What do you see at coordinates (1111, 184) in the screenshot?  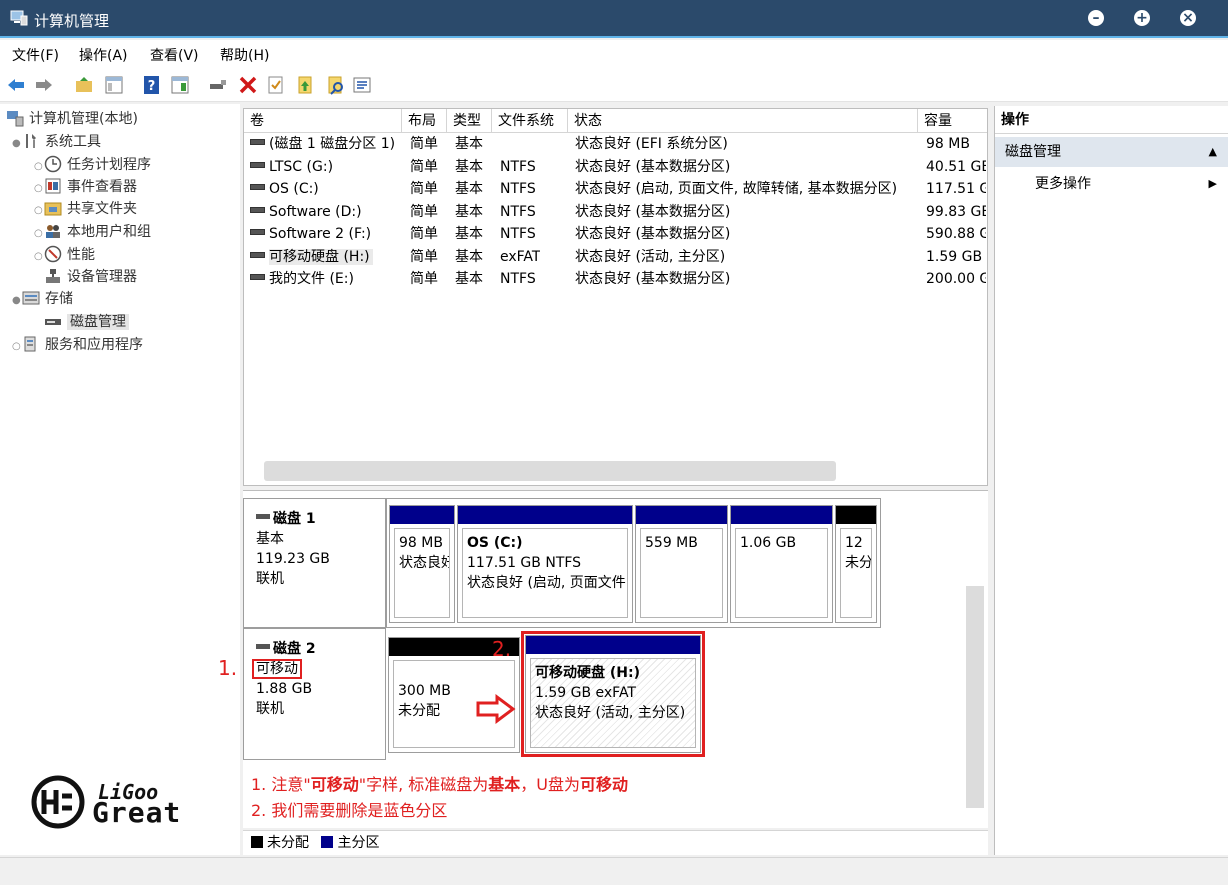 I see `more-actions-item: 更多操作 ▶` at bounding box center [1111, 184].